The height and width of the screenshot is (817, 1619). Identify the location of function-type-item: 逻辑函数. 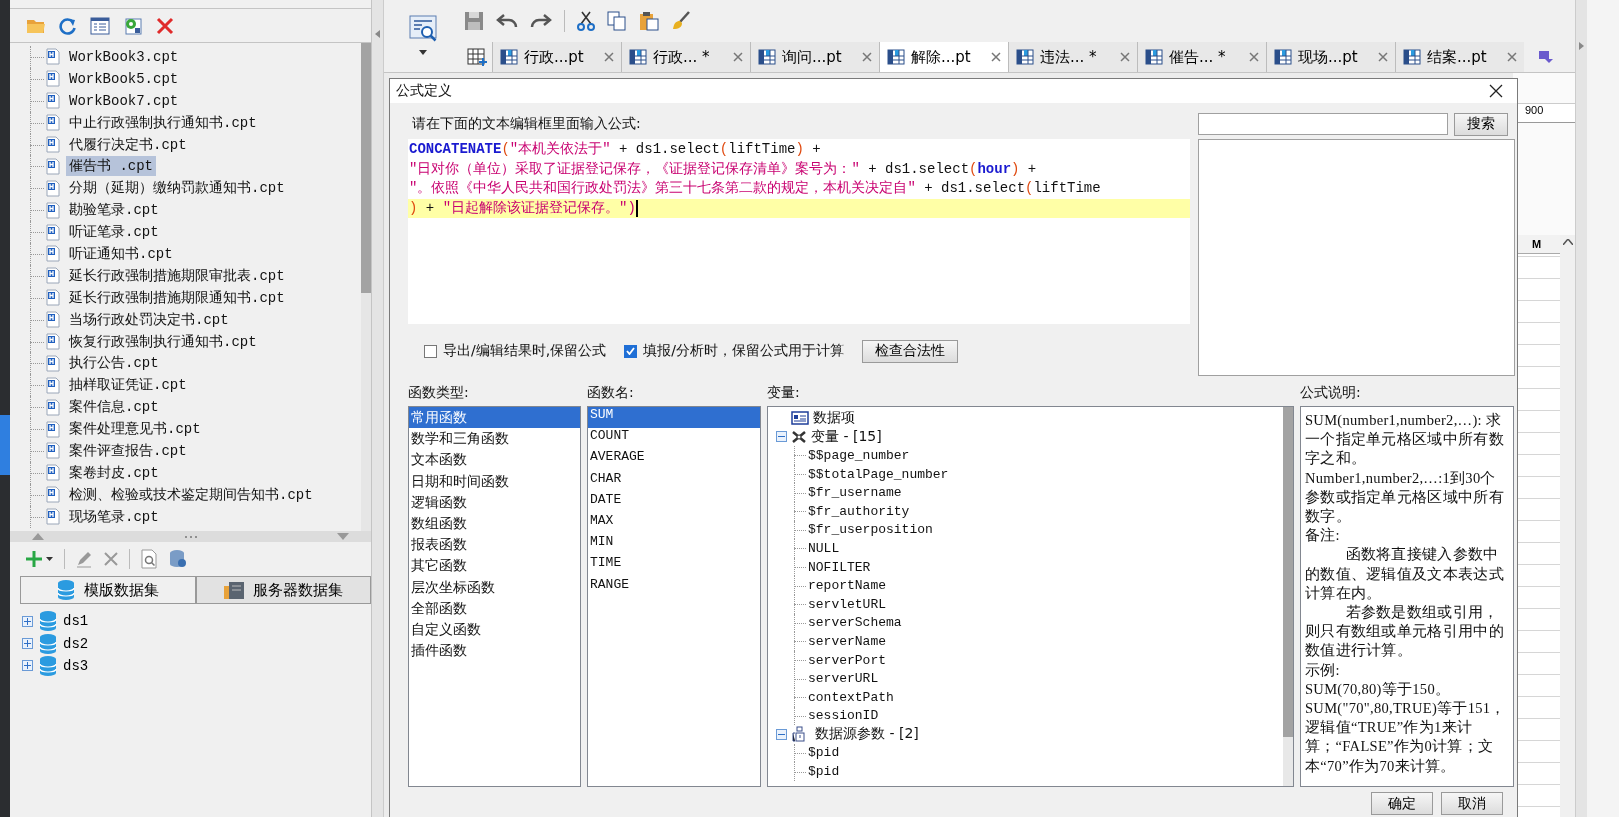
(494, 502).